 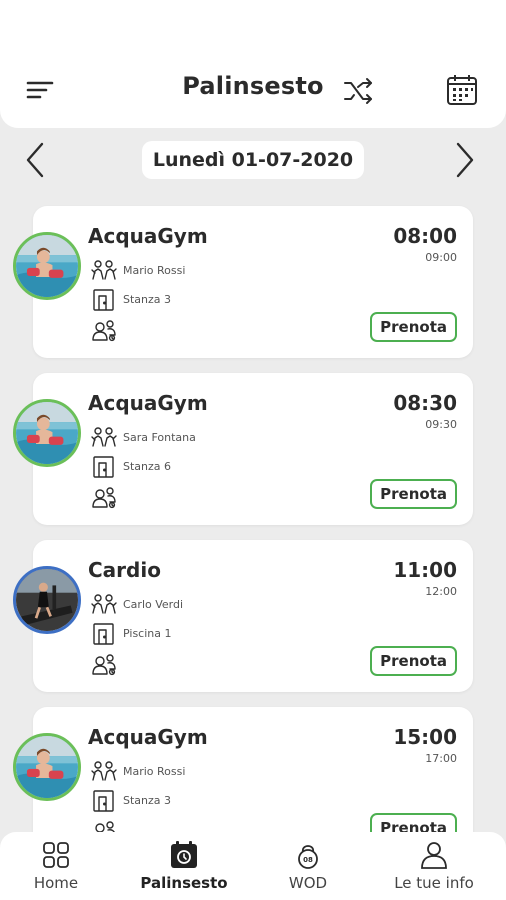 What do you see at coordinates (36, 160) in the screenshot?
I see `chevron-left-icon` at bounding box center [36, 160].